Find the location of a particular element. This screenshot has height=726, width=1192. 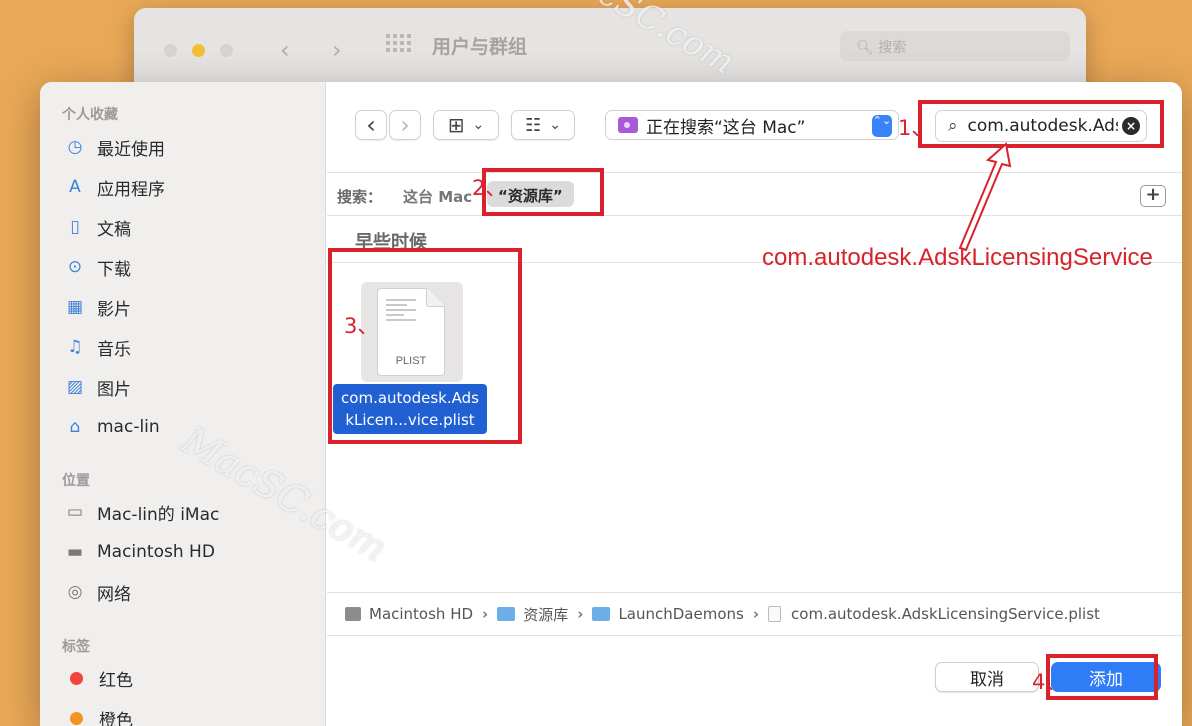

path-segment: LaunchDaemons is located at coordinates (668, 614).